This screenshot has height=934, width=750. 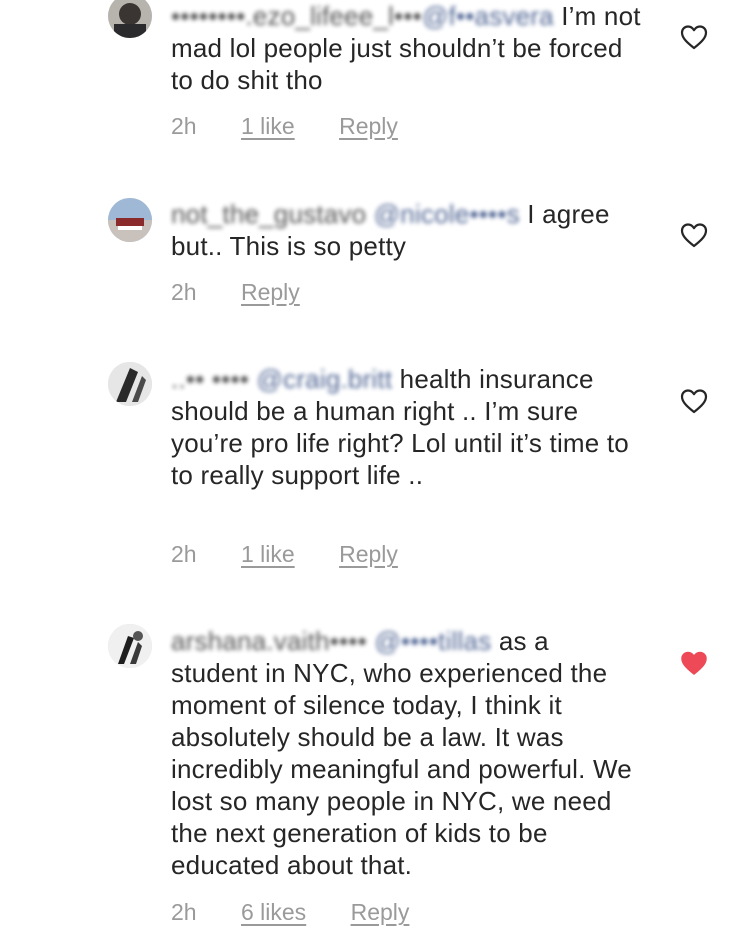 What do you see at coordinates (269, 641) in the screenshot?
I see `comment-username: arshana.vaith••••` at bounding box center [269, 641].